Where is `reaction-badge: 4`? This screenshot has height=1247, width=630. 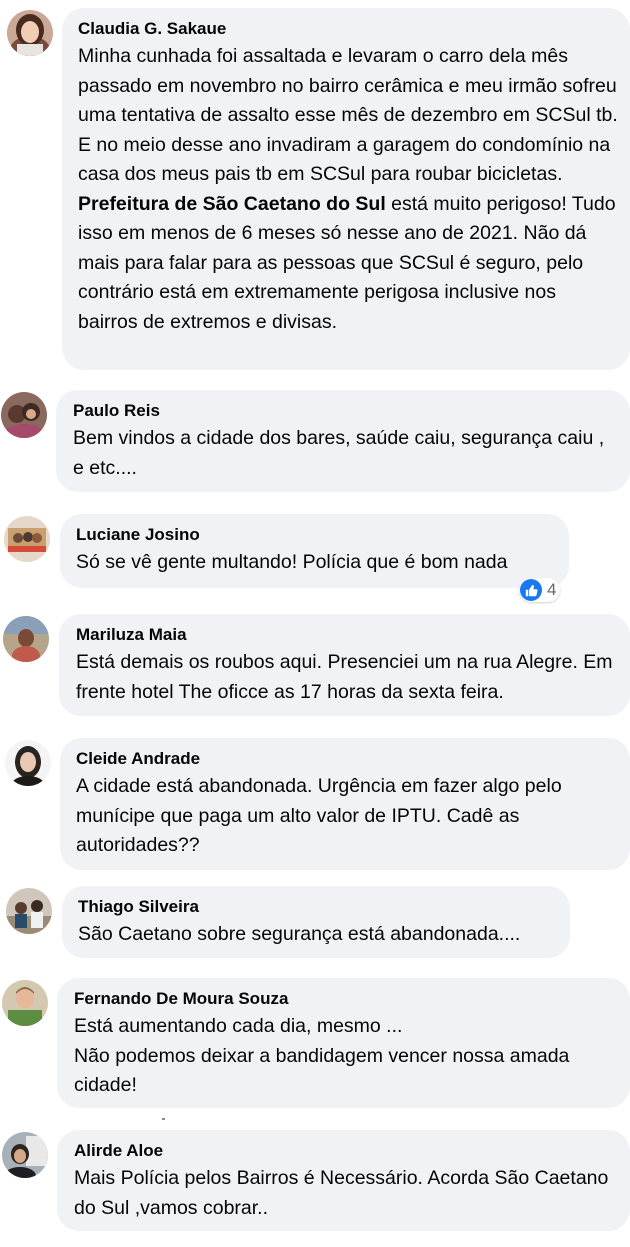
reaction-badge: 4 is located at coordinates (540, 590).